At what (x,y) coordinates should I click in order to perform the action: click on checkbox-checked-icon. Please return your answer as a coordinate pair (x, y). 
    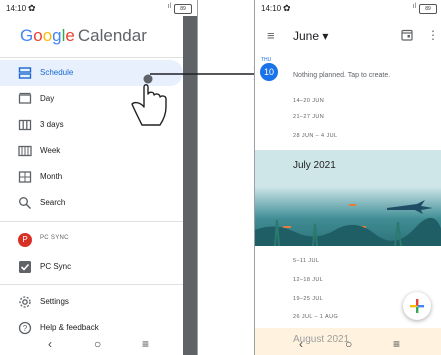
    Looking at the image, I should click on (25, 267).